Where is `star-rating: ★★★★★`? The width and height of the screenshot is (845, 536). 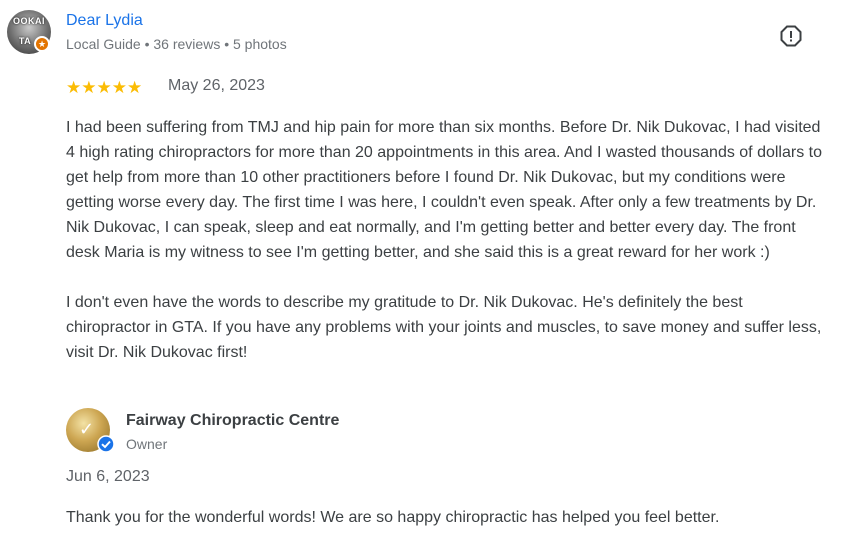
star-rating: ★★★★★ is located at coordinates (104, 87).